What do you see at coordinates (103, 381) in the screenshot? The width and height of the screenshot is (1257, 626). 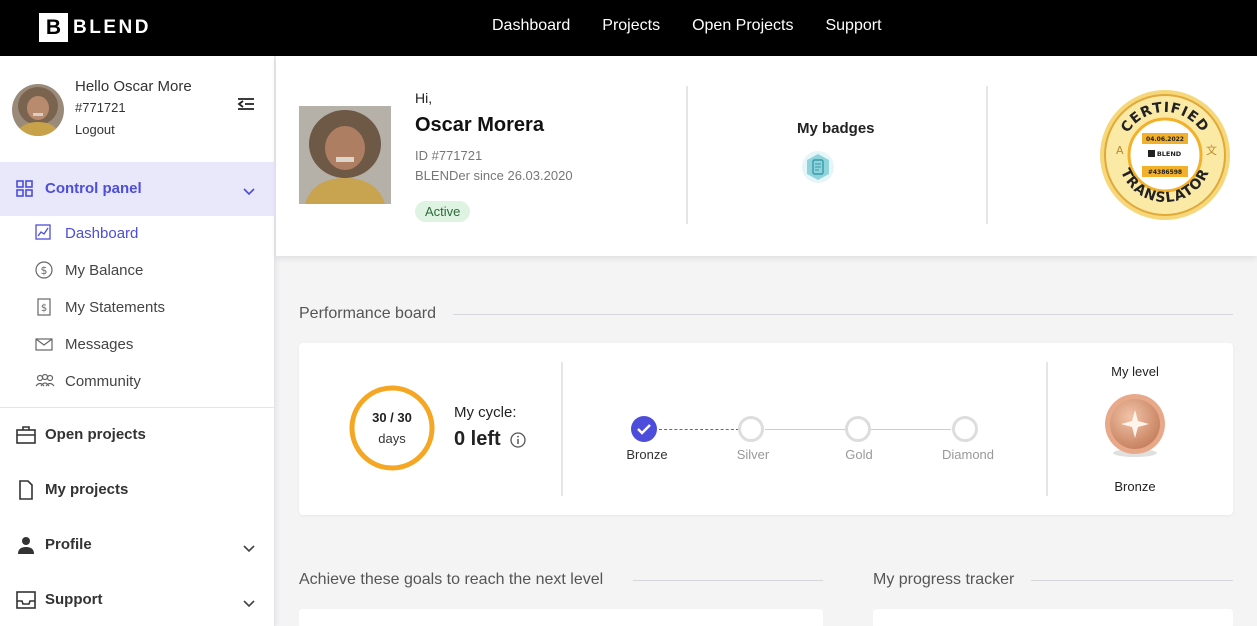 I see `sidebar-item-label: Community` at bounding box center [103, 381].